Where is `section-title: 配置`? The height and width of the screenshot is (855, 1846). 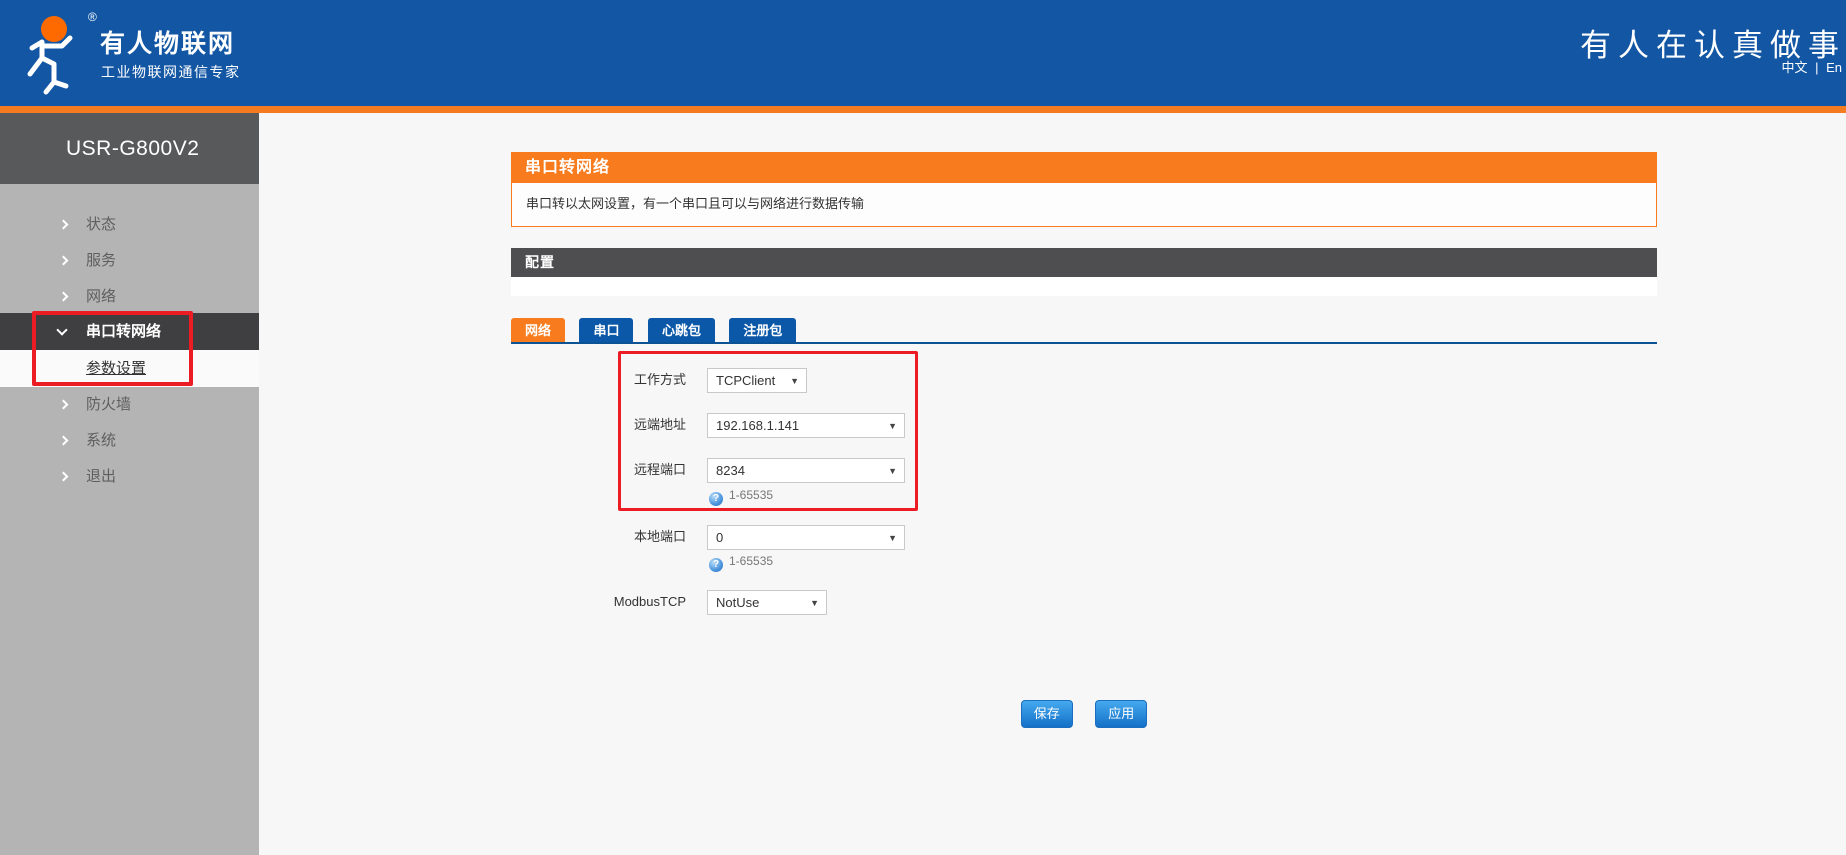 section-title: 配置 is located at coordinates (1084, 262).